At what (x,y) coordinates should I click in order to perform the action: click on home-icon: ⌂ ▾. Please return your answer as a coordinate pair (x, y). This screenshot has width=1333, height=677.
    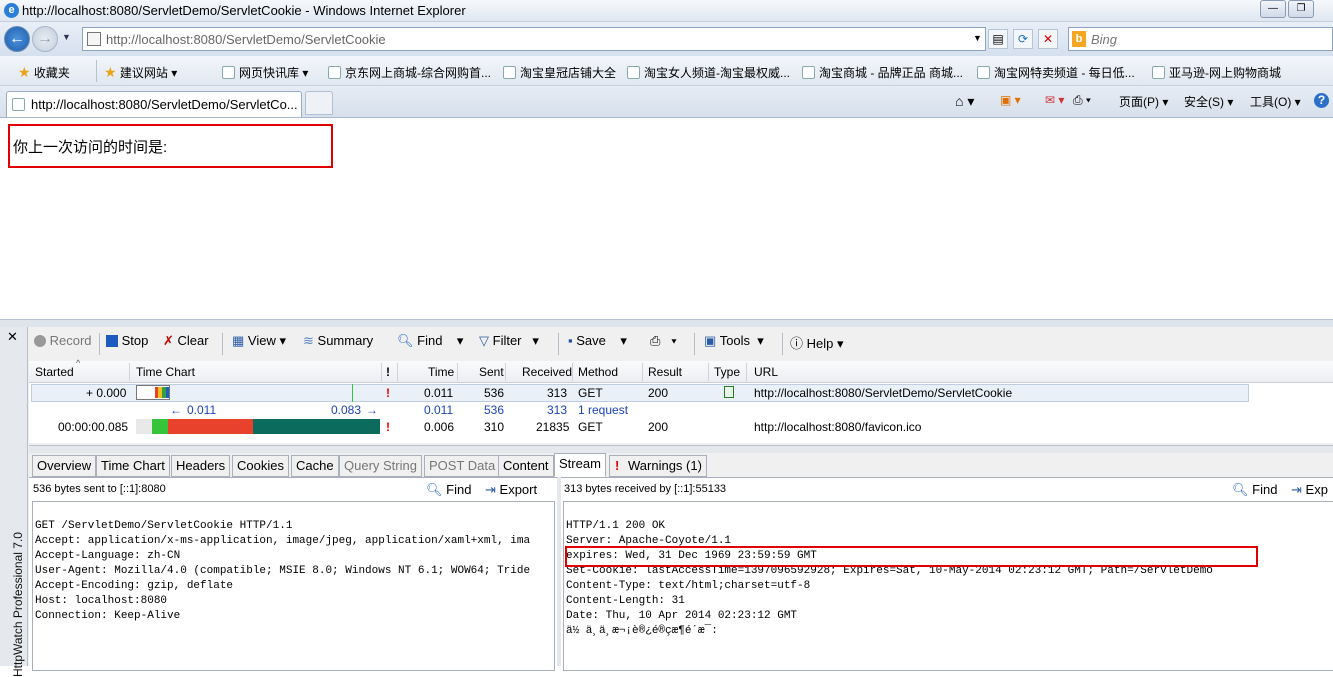
    Looking at the image, I should click on (964, 101).